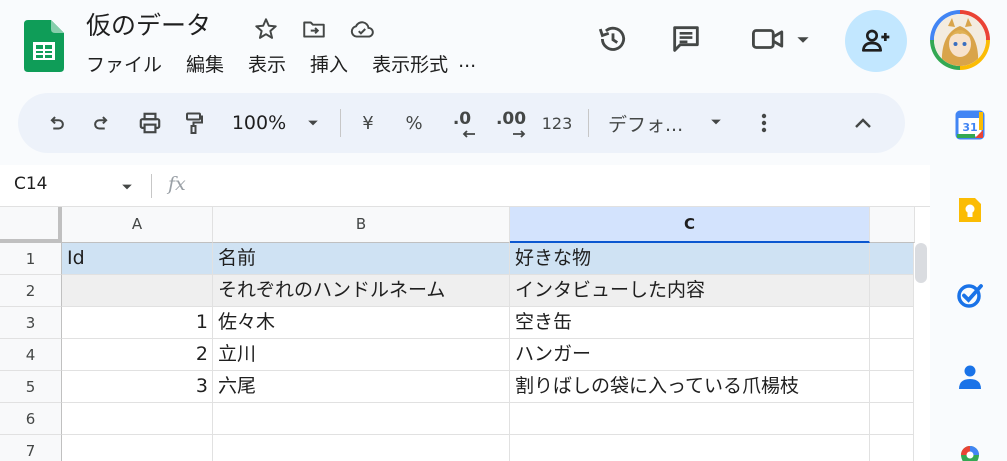 This screenshot has height=461, width=1007. Describe the element at coordinates (970, 452) in the screenshot. I see `maps-icon` at that location.